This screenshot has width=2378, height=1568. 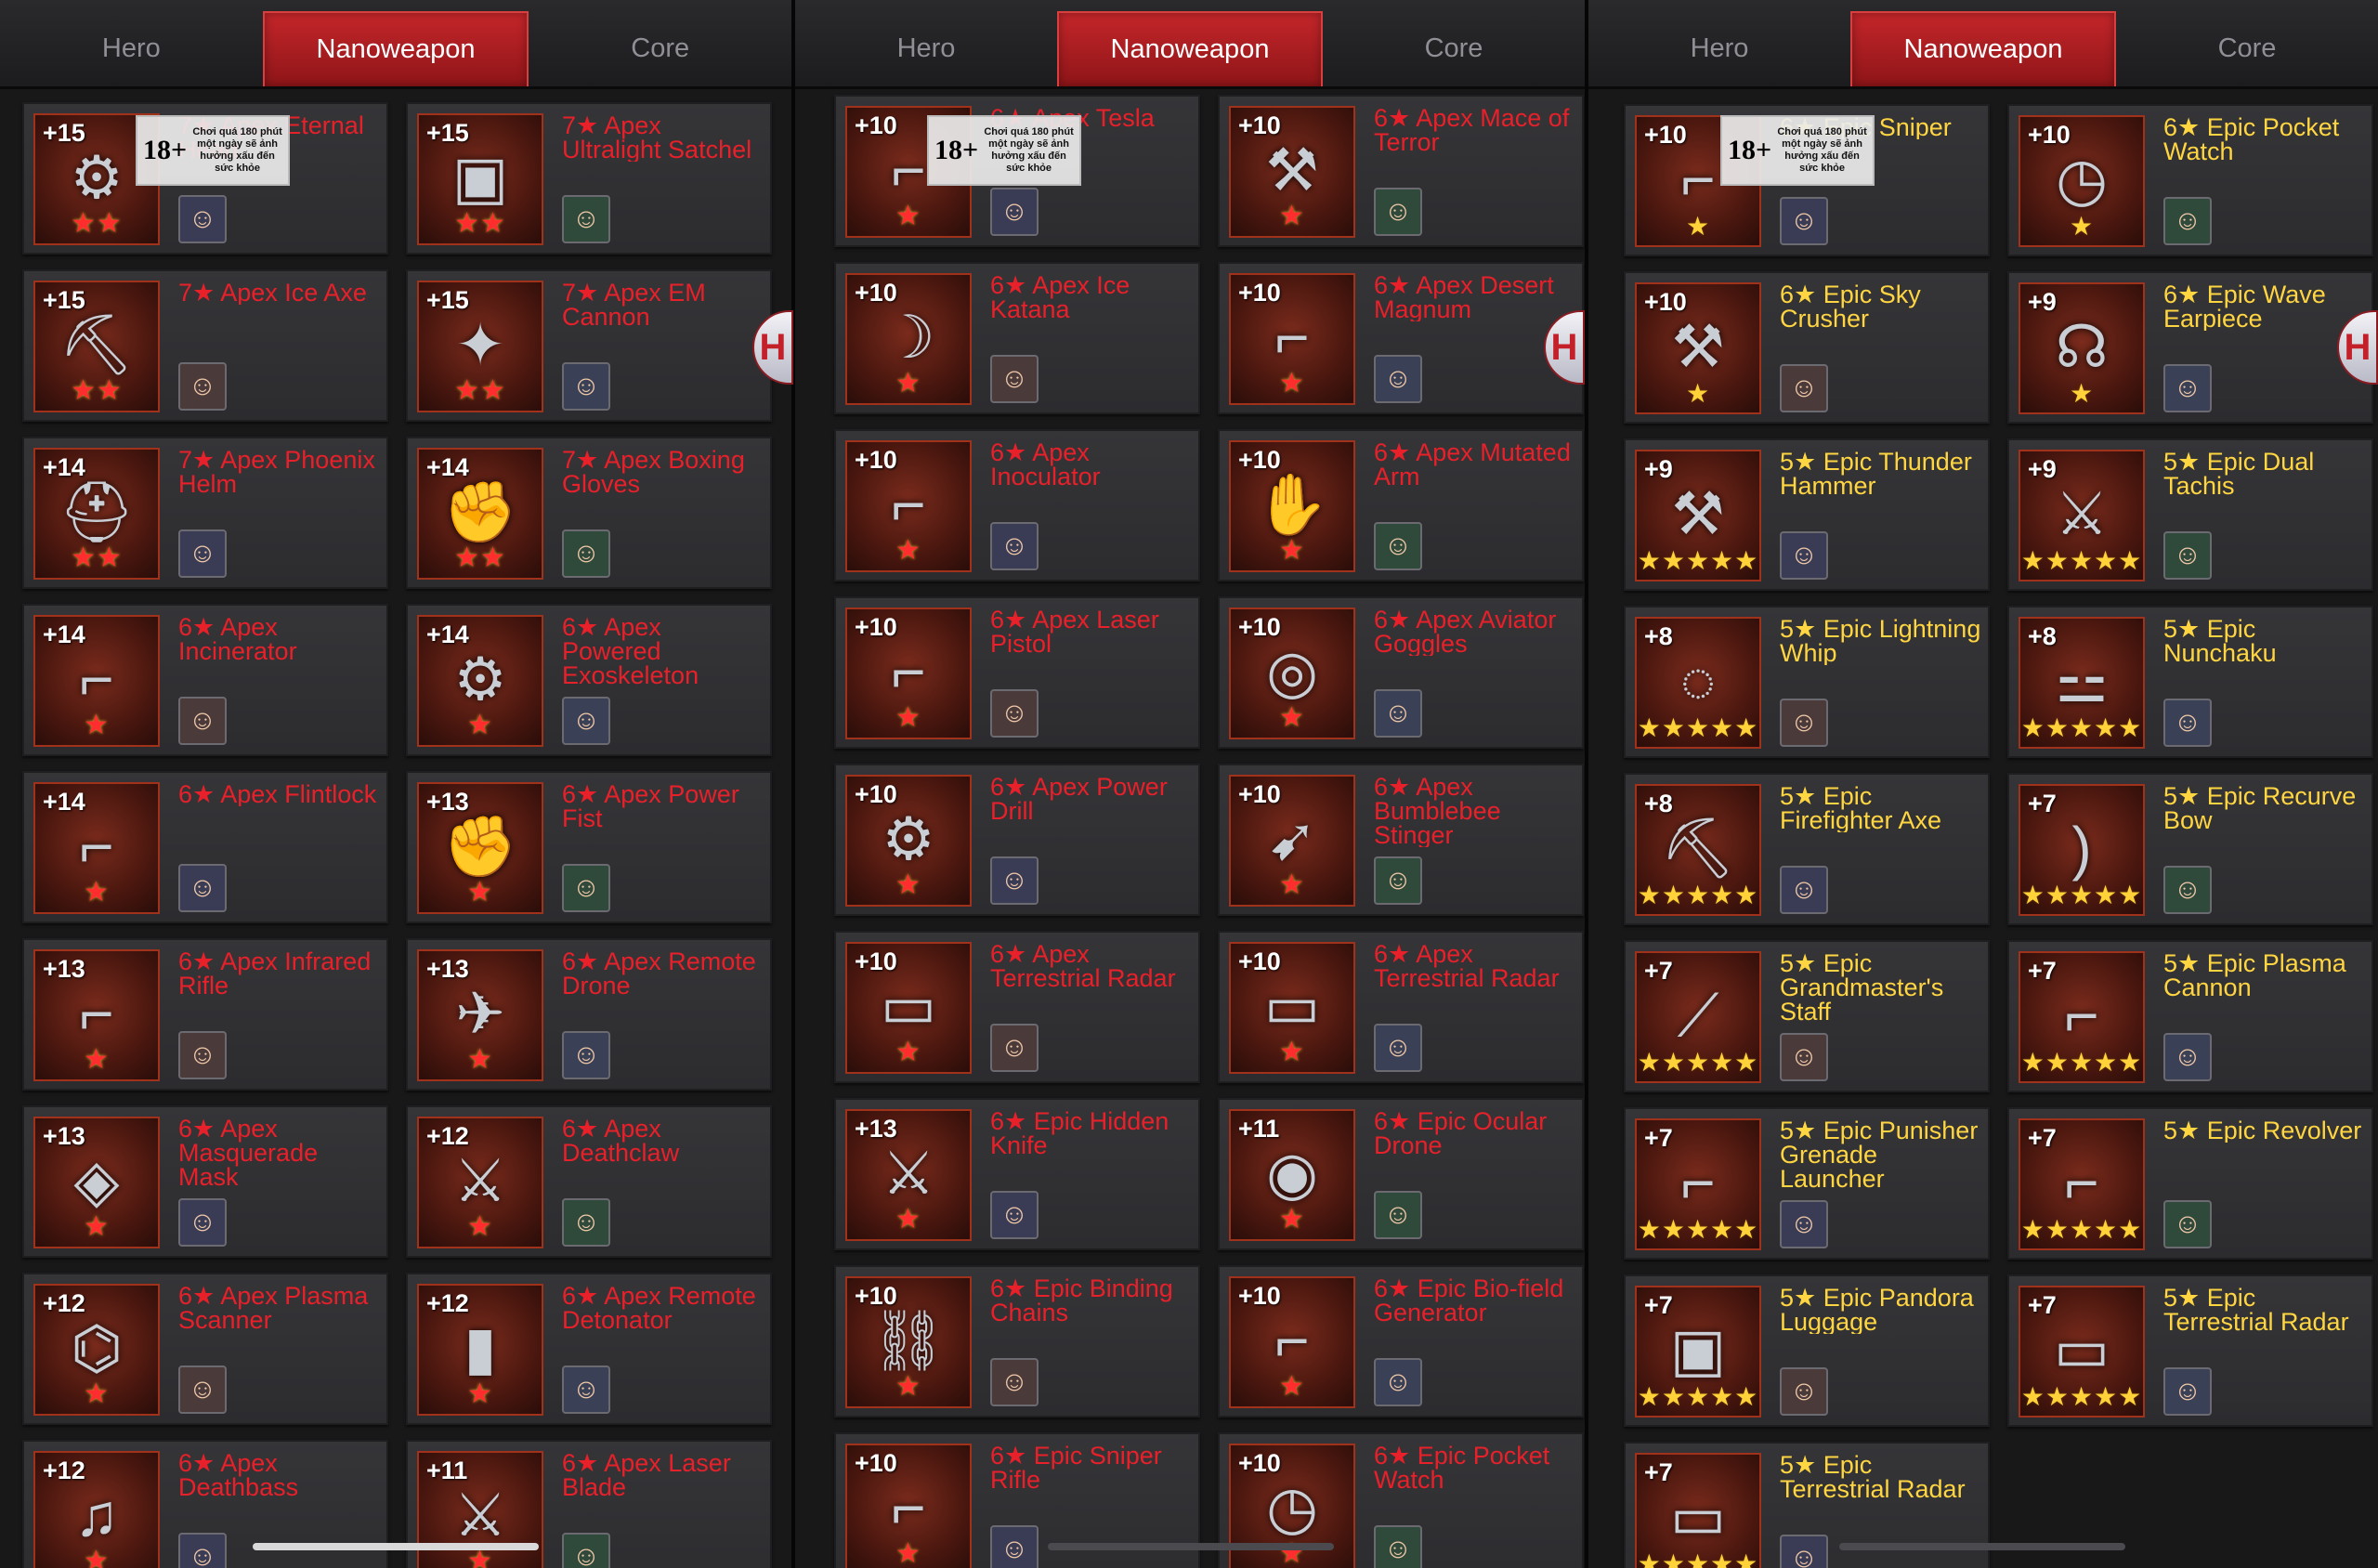 What do you see at coordinates (2190, 1183) in the screenshot?
I see `item-card: ⌐ +7 ★★★★★ 5★ Epic Revolver ☺` at bounding box center [2190, 1183].